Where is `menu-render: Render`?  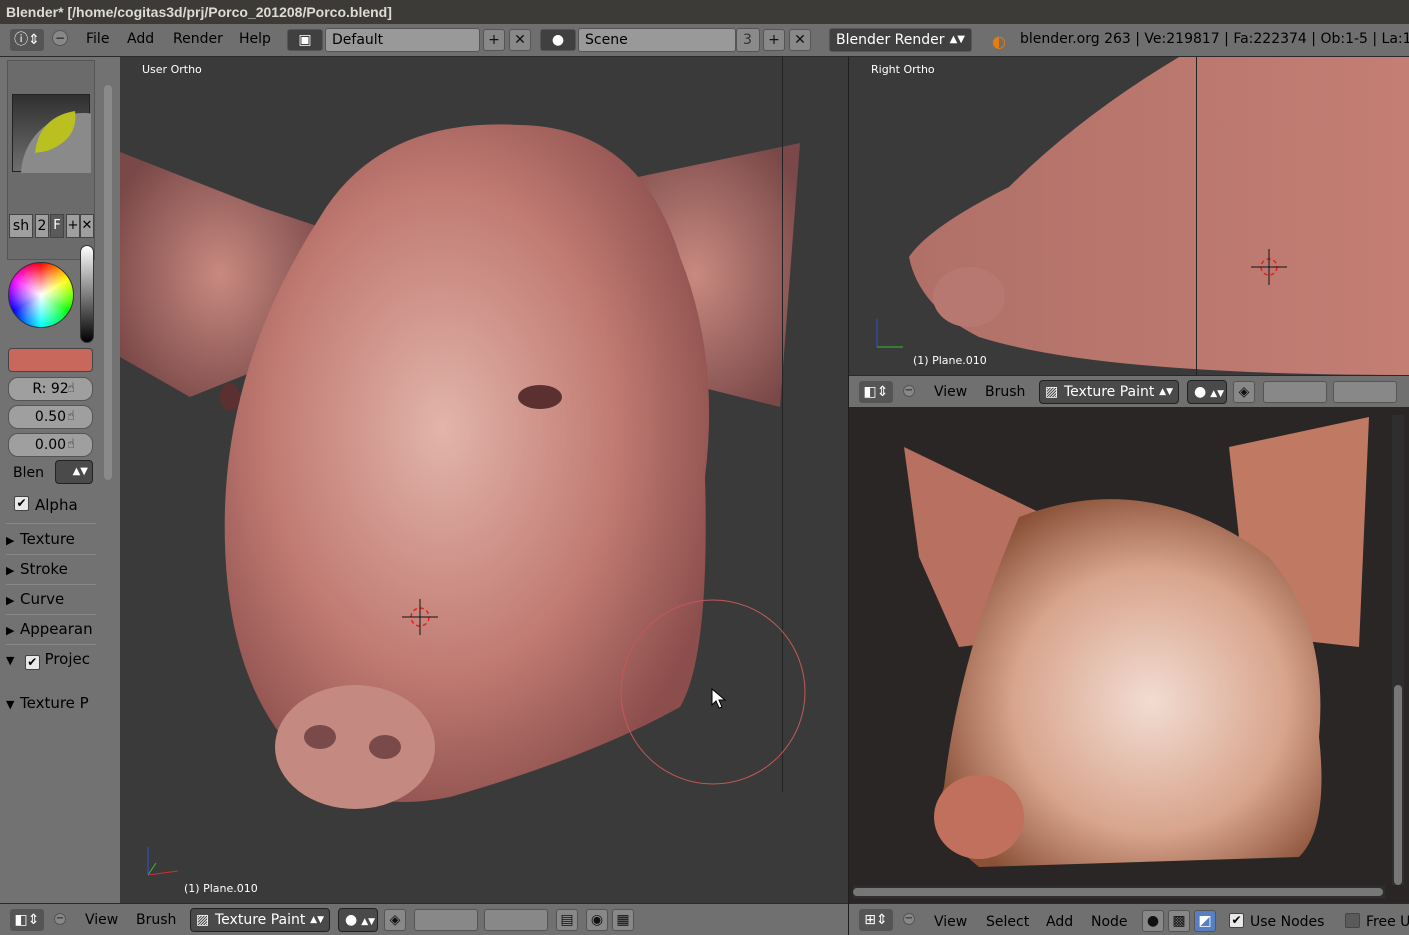 menu-render: Render is located at coordinates (198, 39).